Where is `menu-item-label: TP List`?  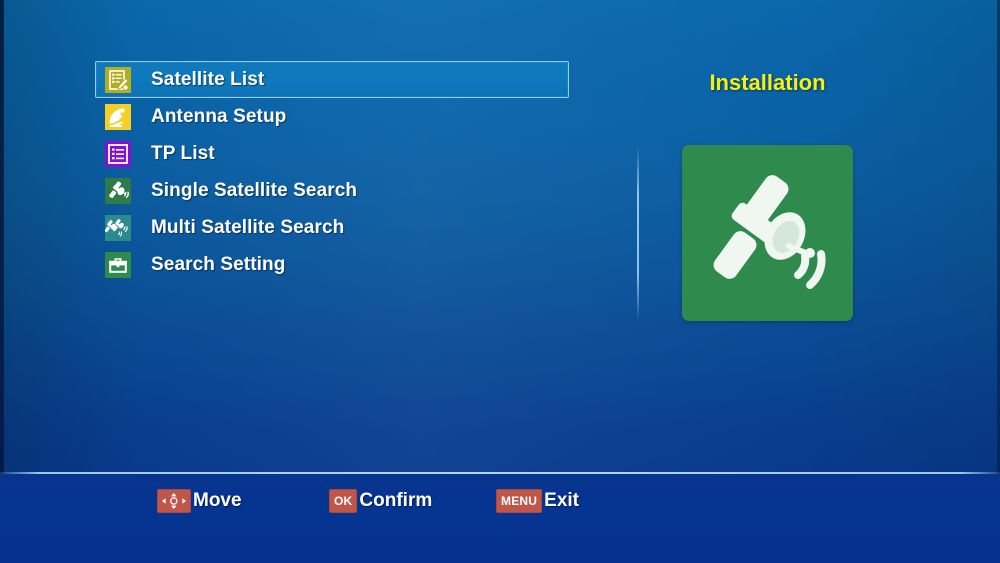
menu-item-label: TP List is located at coordinates (183, 153).